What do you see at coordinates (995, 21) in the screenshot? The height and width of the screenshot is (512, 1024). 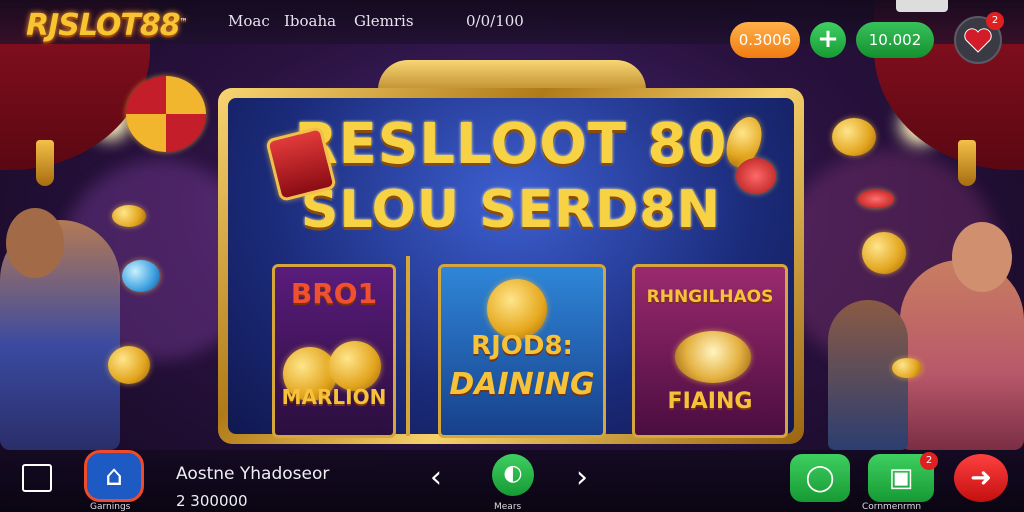 I see `notification-badge: 2` at bounding box center [995, 21].